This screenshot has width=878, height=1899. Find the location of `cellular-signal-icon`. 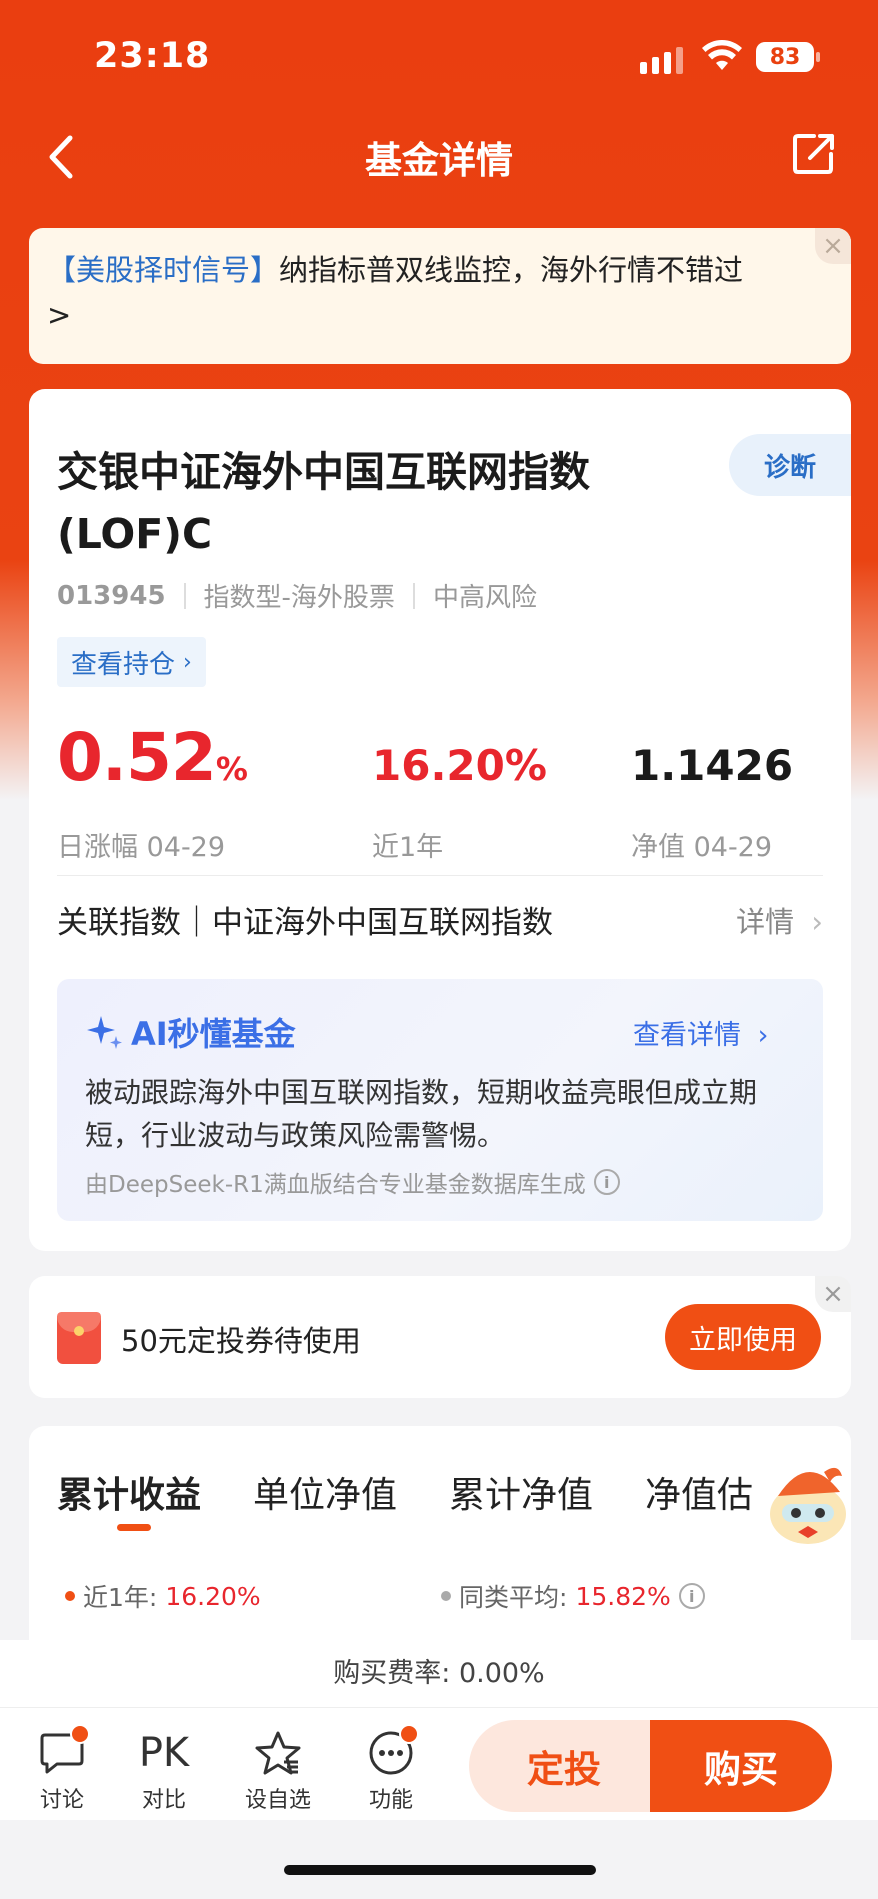

cellular-signal-icon is located at coordinates (661, 59).